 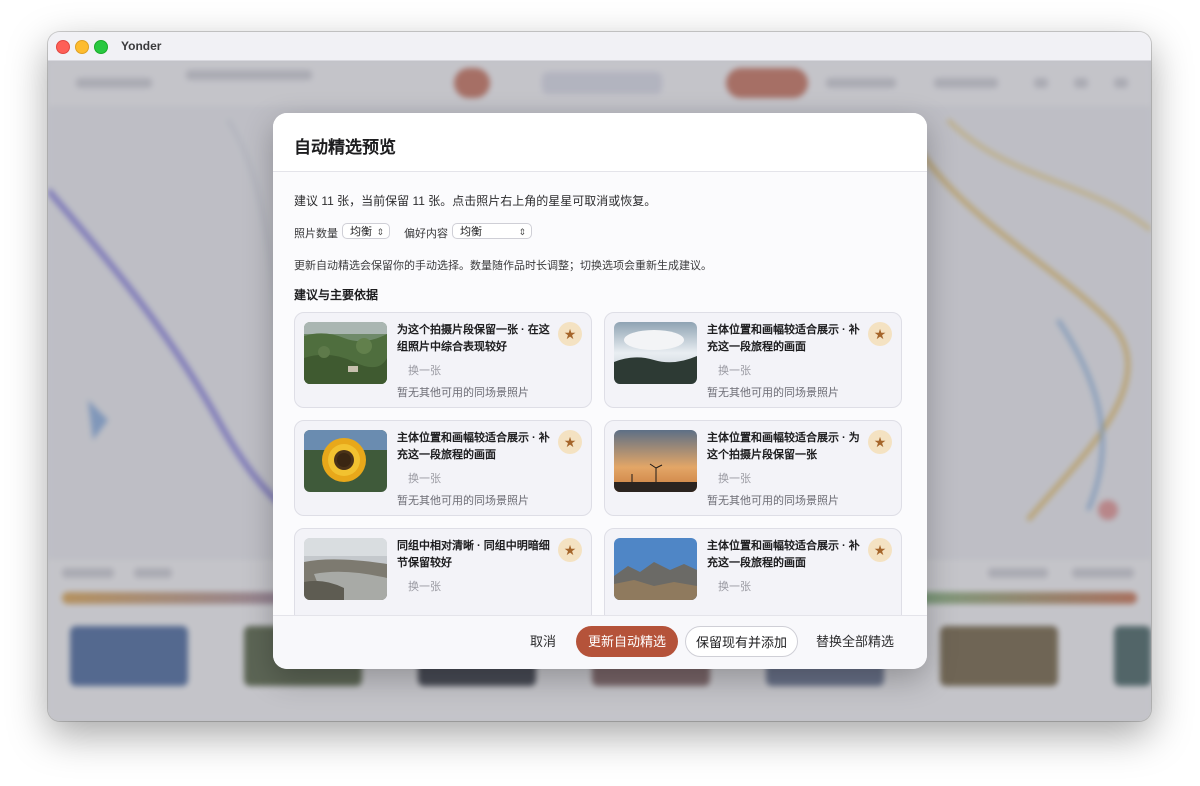 What do you see at coordinates (473, 554) in the screenshot?
I see `card-reason: 同组中相对清晰 · 同组中明暗细节保留较好` at bounding box center [473, 554].